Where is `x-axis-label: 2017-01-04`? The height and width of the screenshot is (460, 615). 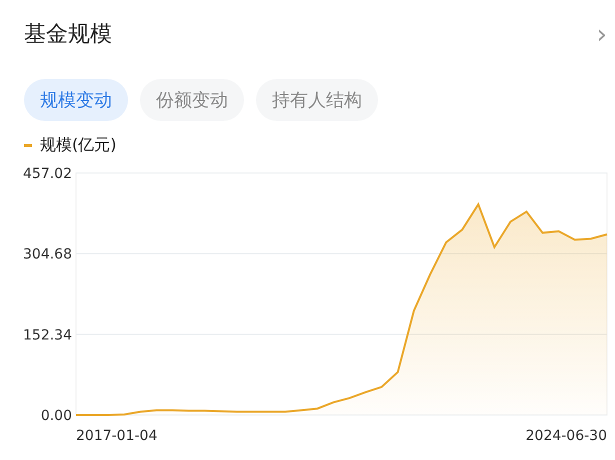
x-axis-label: 2017-01-04 is located at coordinates (117, 436).